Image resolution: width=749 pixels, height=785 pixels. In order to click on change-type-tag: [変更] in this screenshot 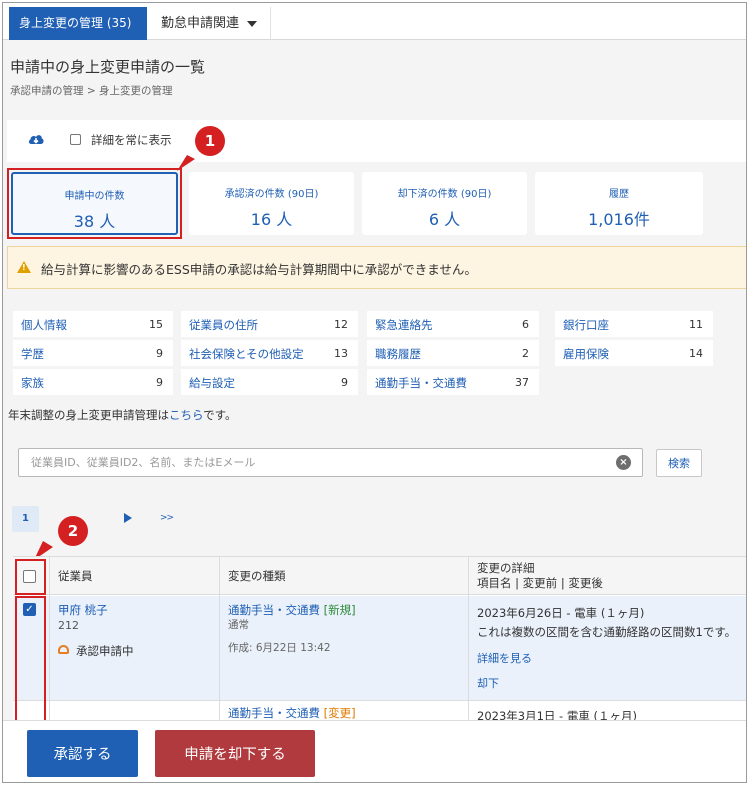, I will do `click(339, 713)`.